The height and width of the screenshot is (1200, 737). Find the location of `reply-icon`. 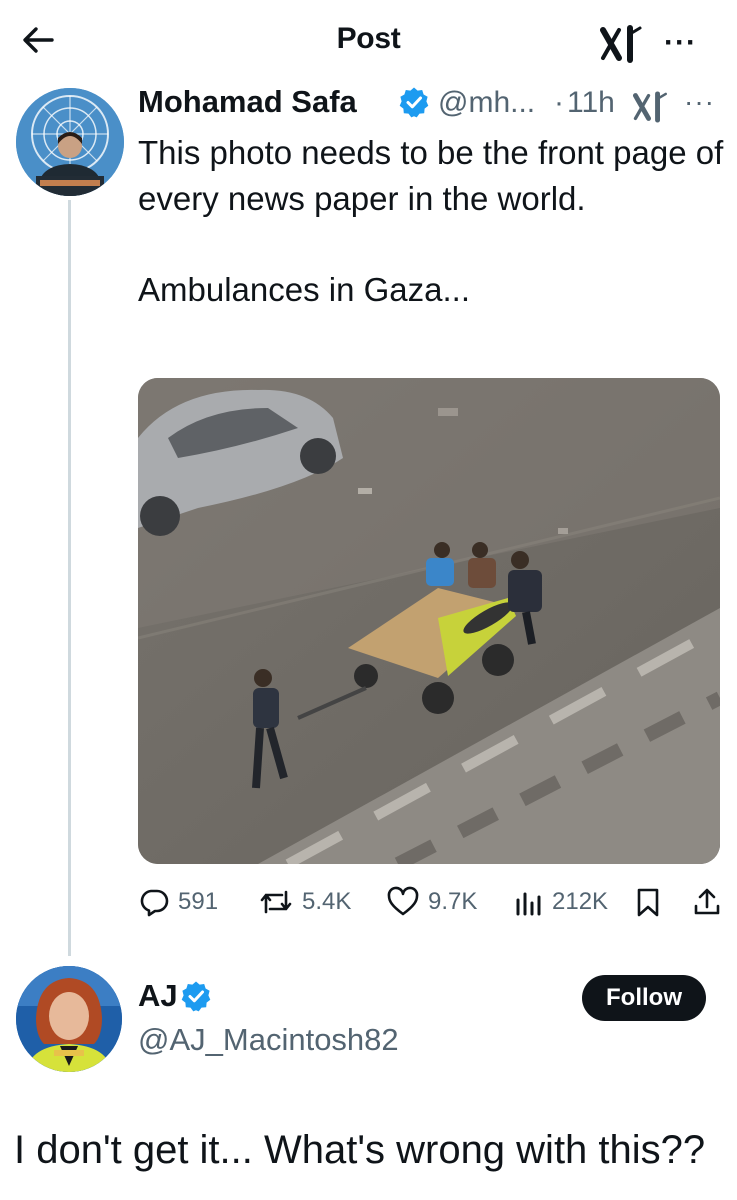

reply-icon is located at coordinates (154, 903).